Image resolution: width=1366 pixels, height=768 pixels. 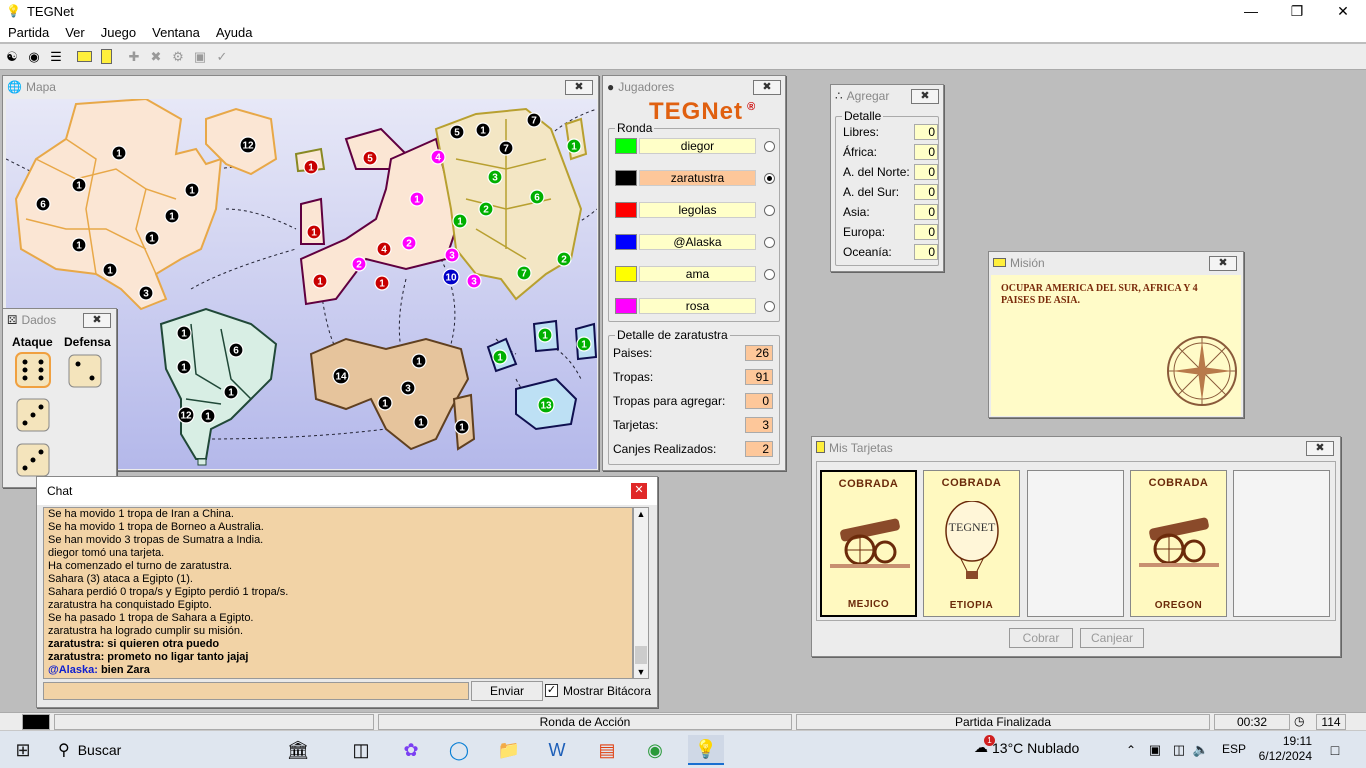 I want to click on get-card-icon: ▣, so click(x=200, y=57).